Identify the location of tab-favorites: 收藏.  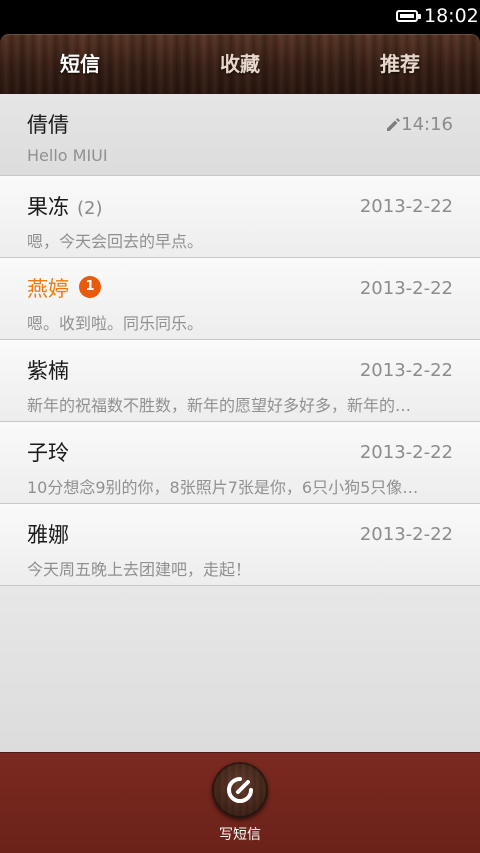
(240, 64).